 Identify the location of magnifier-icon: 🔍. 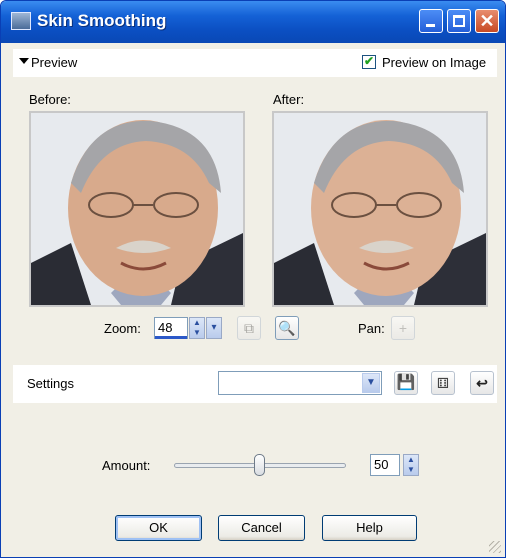
(287, 328).